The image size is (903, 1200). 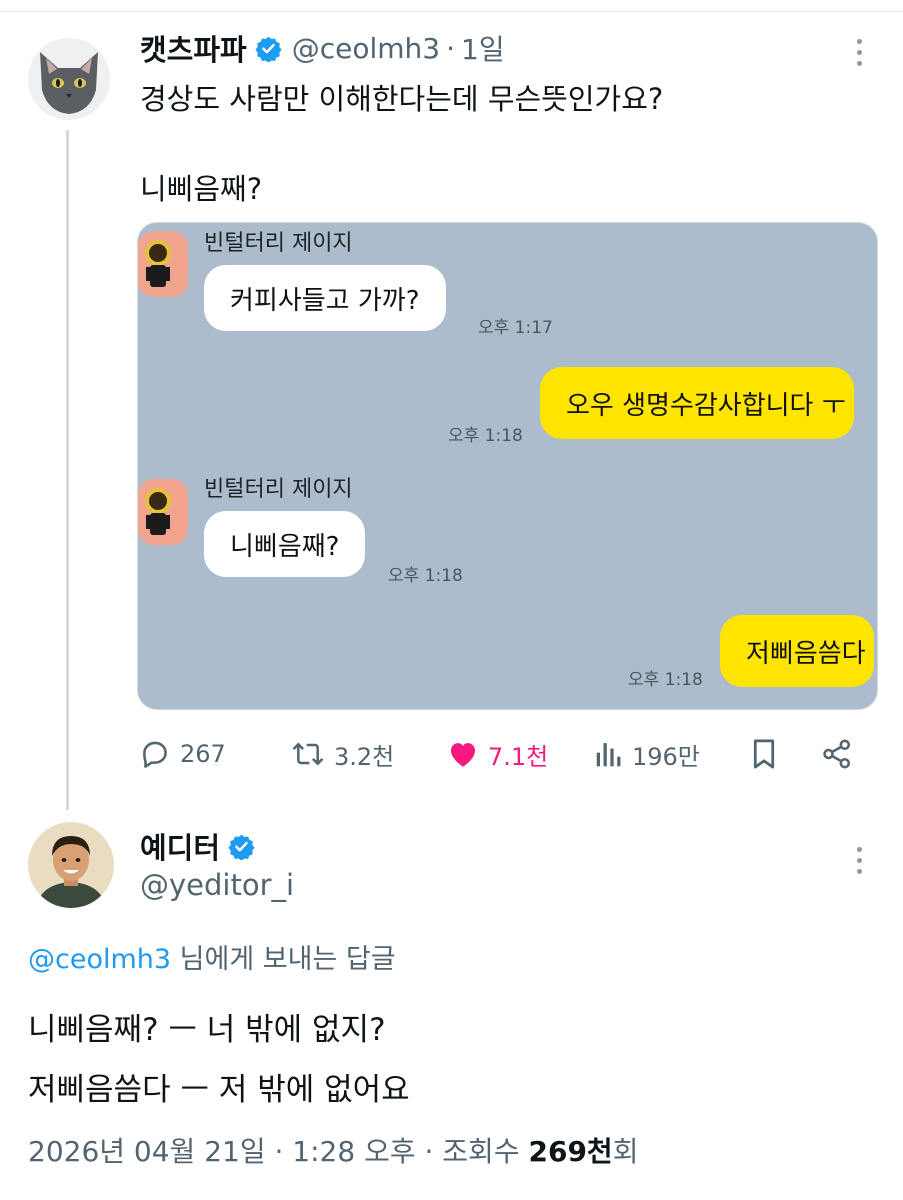 What do you see at coordinates (666, 756) in the screenshot?
I see `views-count: 196만` at bounding box center [666, 756].